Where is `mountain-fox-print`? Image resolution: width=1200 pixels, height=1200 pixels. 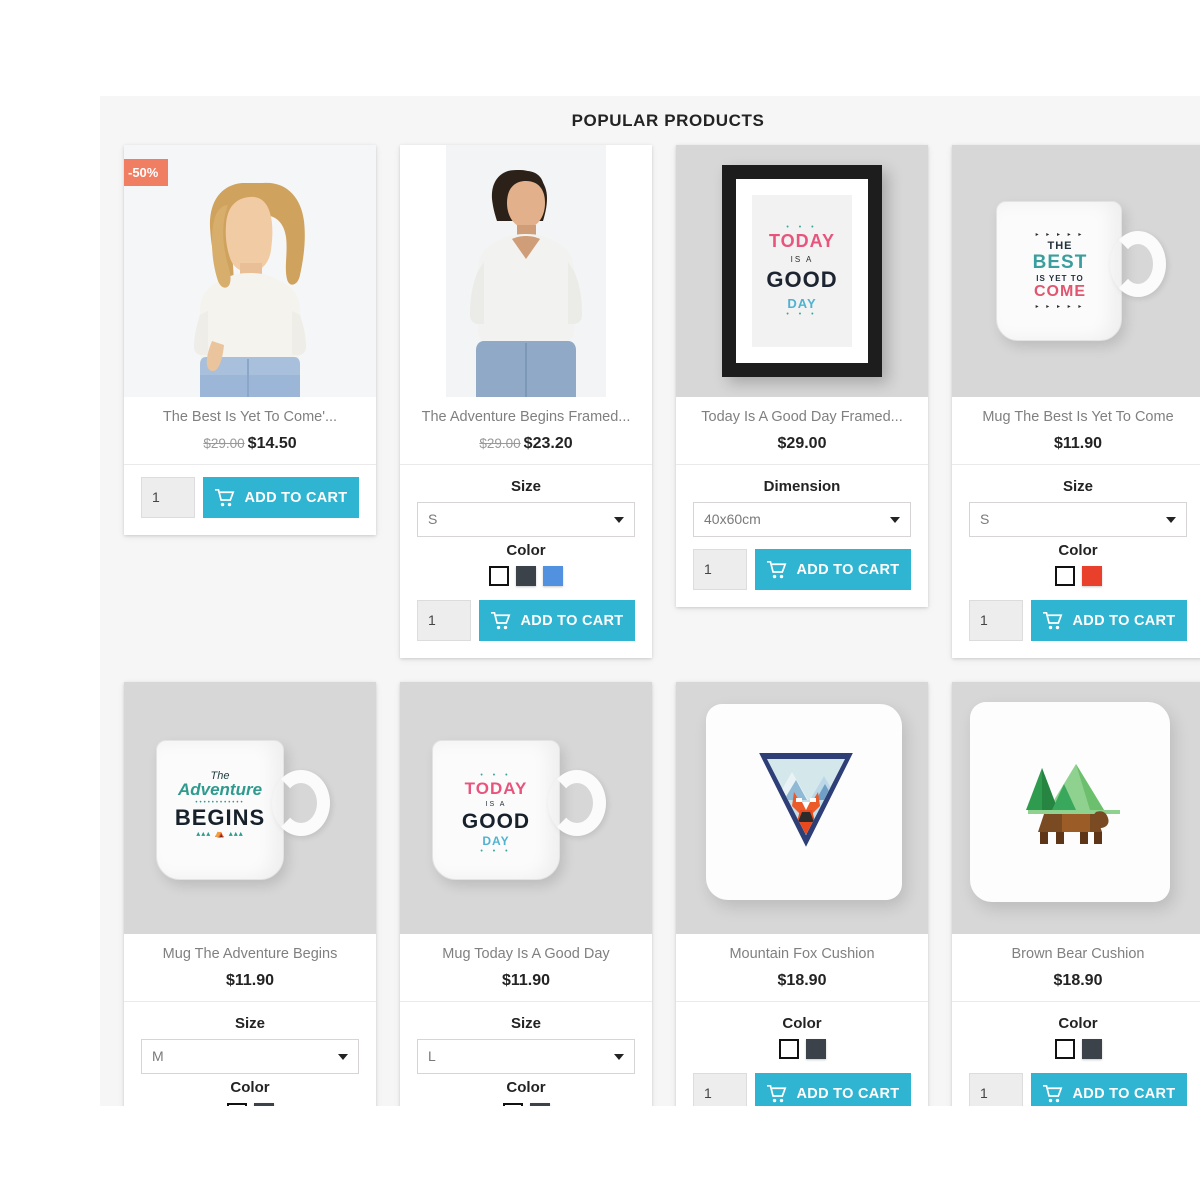 mountain-fox-print is located at coordinates (806, 800).